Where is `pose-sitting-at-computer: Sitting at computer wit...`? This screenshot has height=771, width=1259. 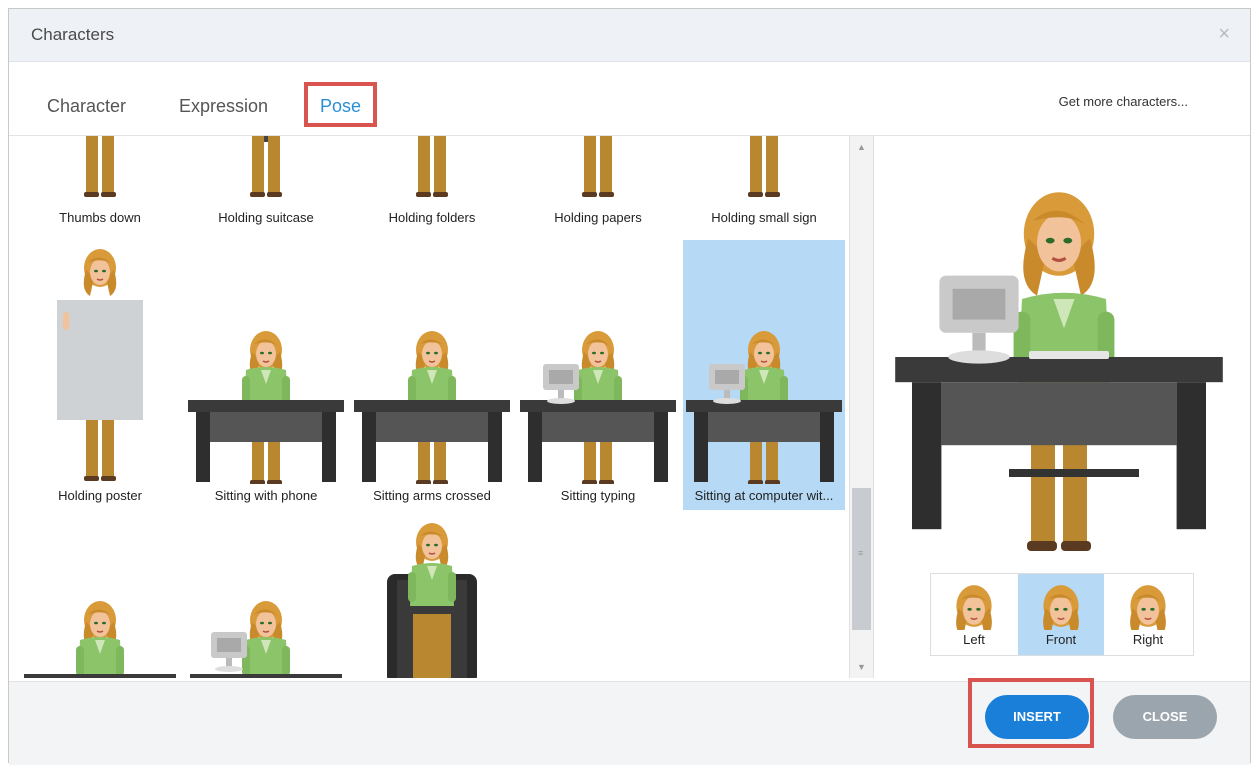 pose-sitting-at-computer: Sitting at computer wit... is located at coordinates (764, 375).